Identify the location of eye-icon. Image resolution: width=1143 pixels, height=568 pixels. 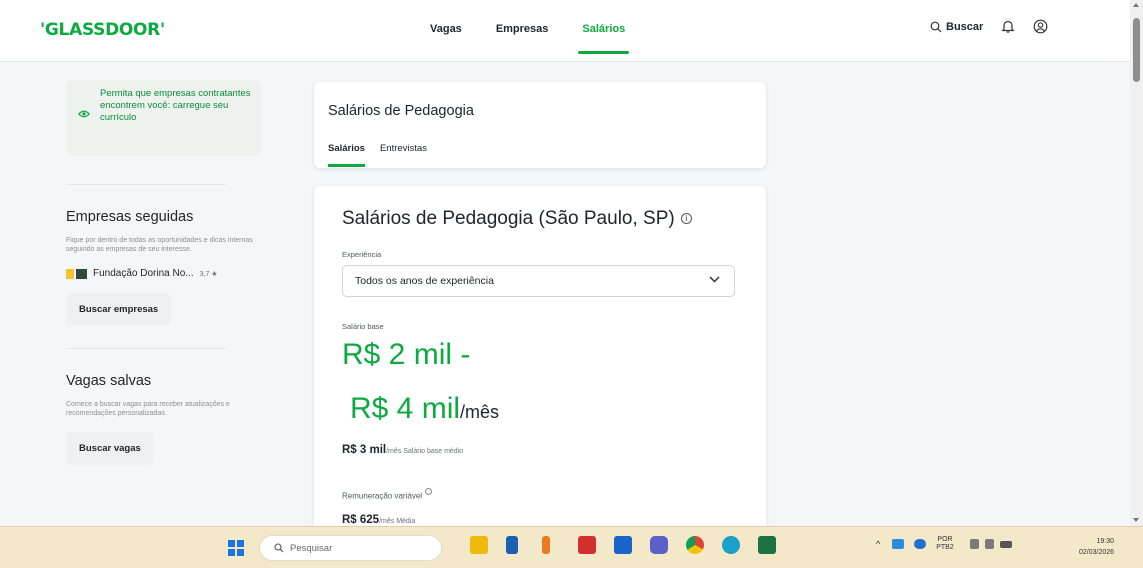
(84, 114).